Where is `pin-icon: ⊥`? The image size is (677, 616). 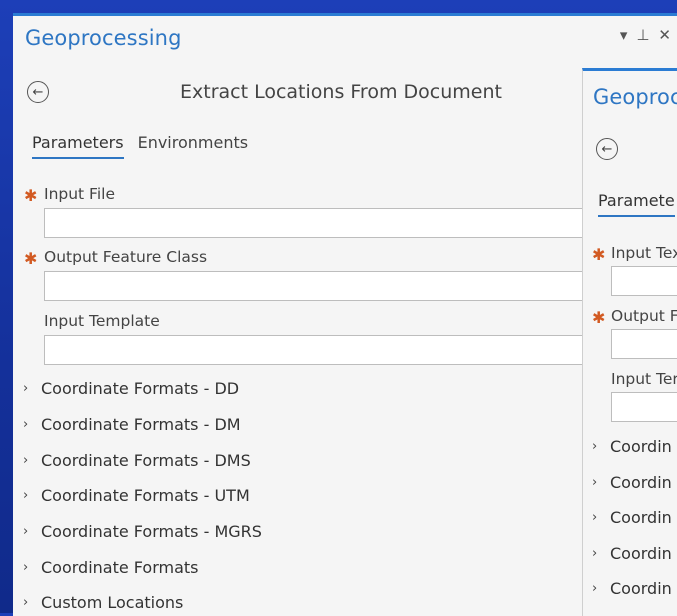
pin-icon: ⊥ is located at coordinates (642, 35).